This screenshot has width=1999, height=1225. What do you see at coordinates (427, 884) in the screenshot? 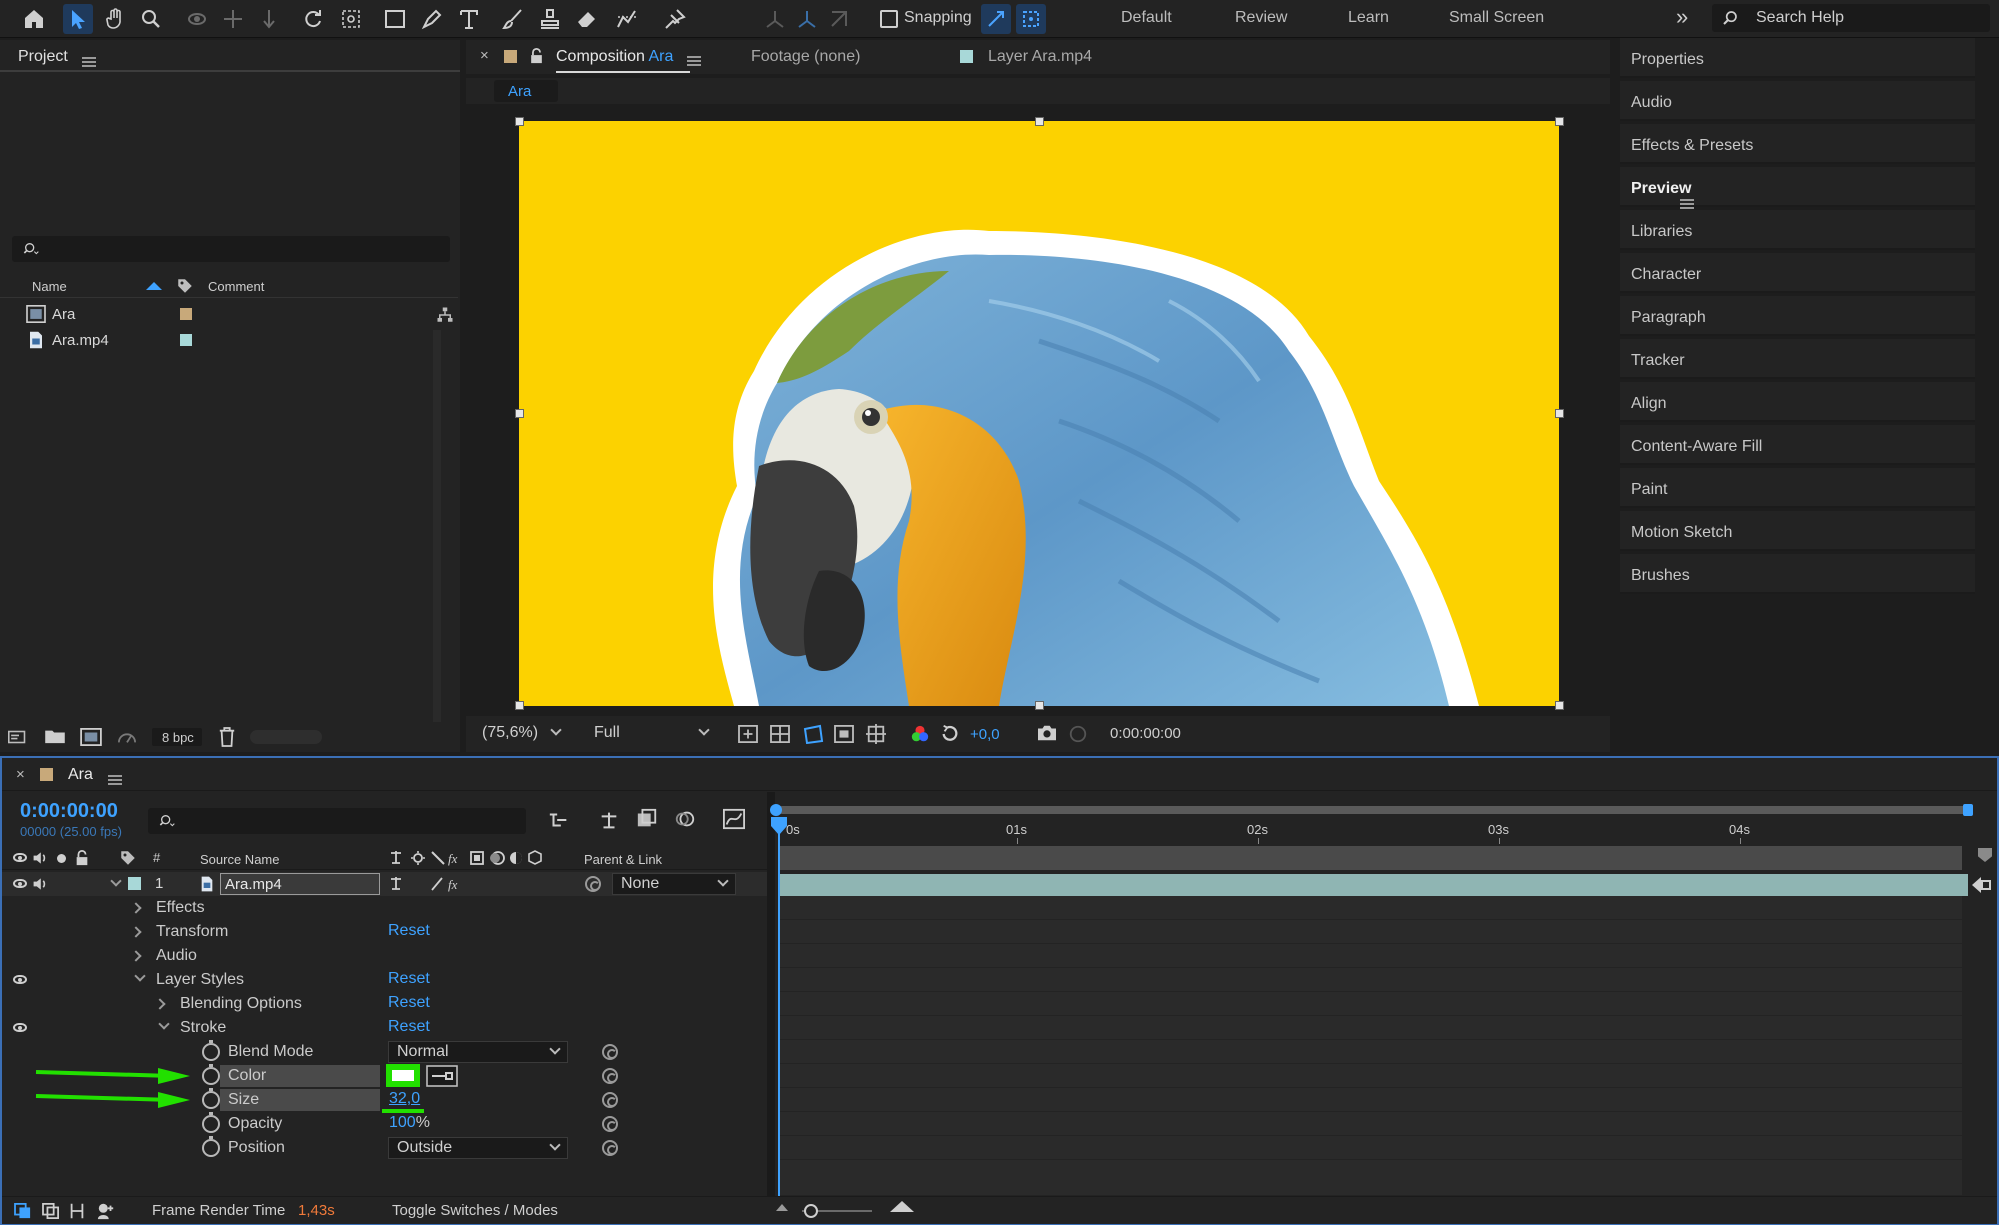
I see `layer-switches-icons: fx` at bounding box center [427, 884].